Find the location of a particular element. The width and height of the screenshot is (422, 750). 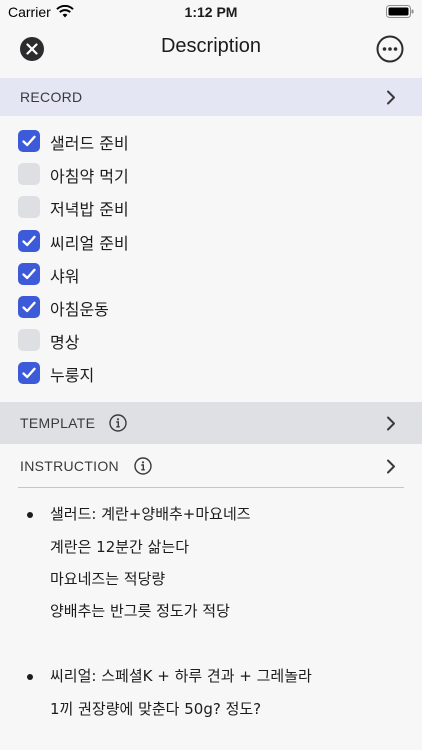

instruction-section-header: INSTRUCTION is located at coordinates (211, 466).